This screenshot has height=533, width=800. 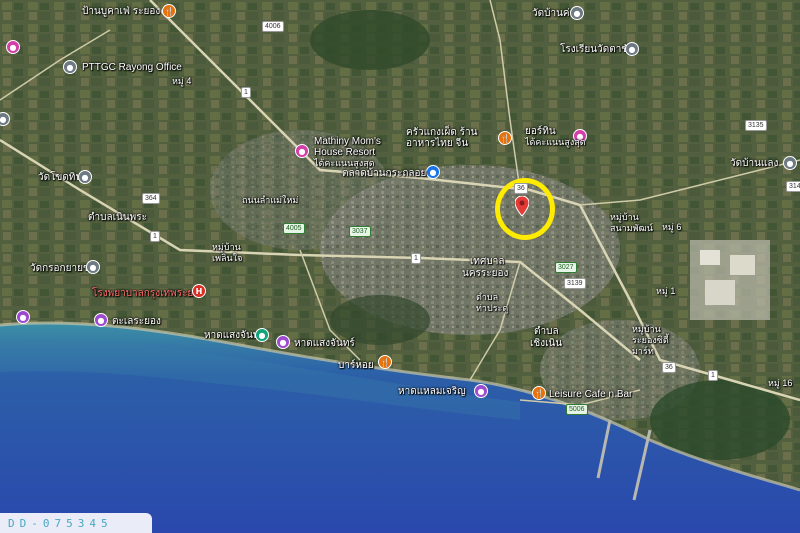 What do you see at coordinates (347, 141) in the screenshot?
I see `mathiny-label: Mathiny Mom's` at bounding box center [347, 141].